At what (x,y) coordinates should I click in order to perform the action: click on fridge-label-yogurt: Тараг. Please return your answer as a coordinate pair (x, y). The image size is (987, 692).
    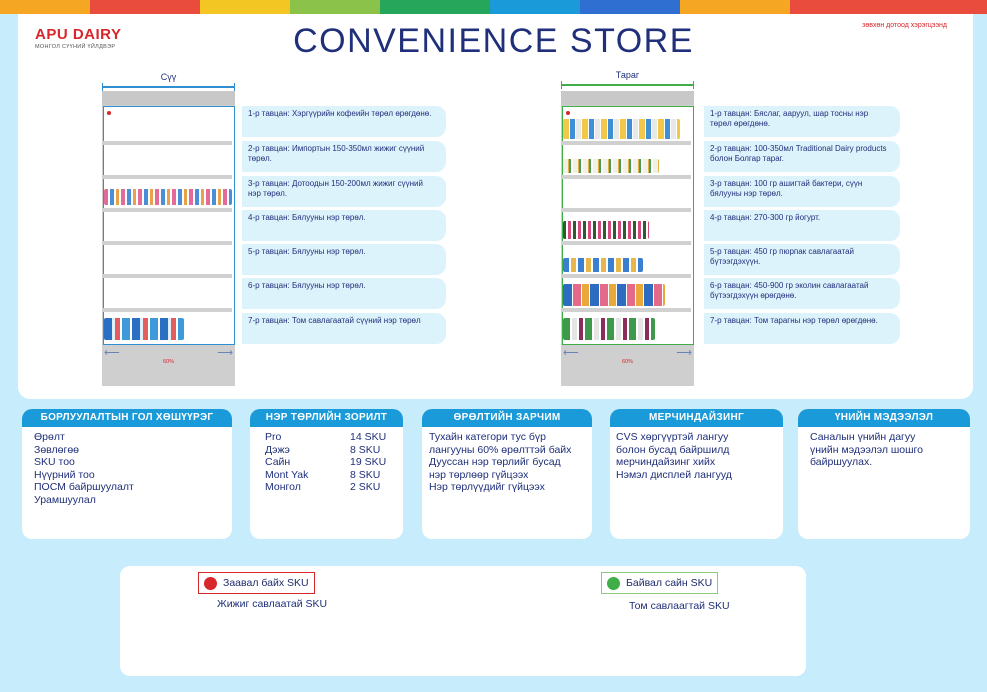
    Looking at the image, I should click on (627, 79).